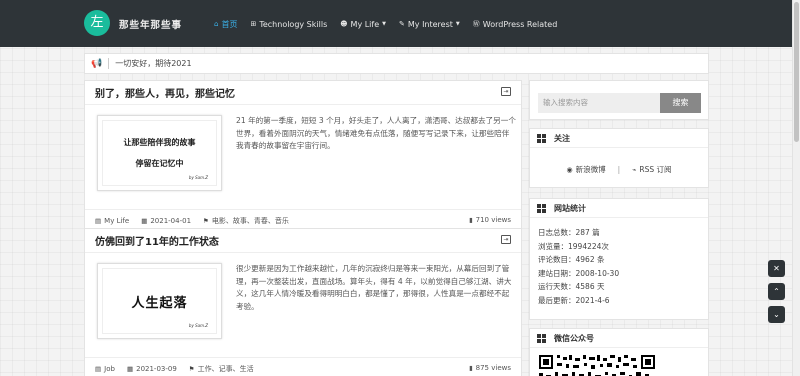 The image size is (800, 376). I want to click on nav-item-label: My Life, so click(365, 24).